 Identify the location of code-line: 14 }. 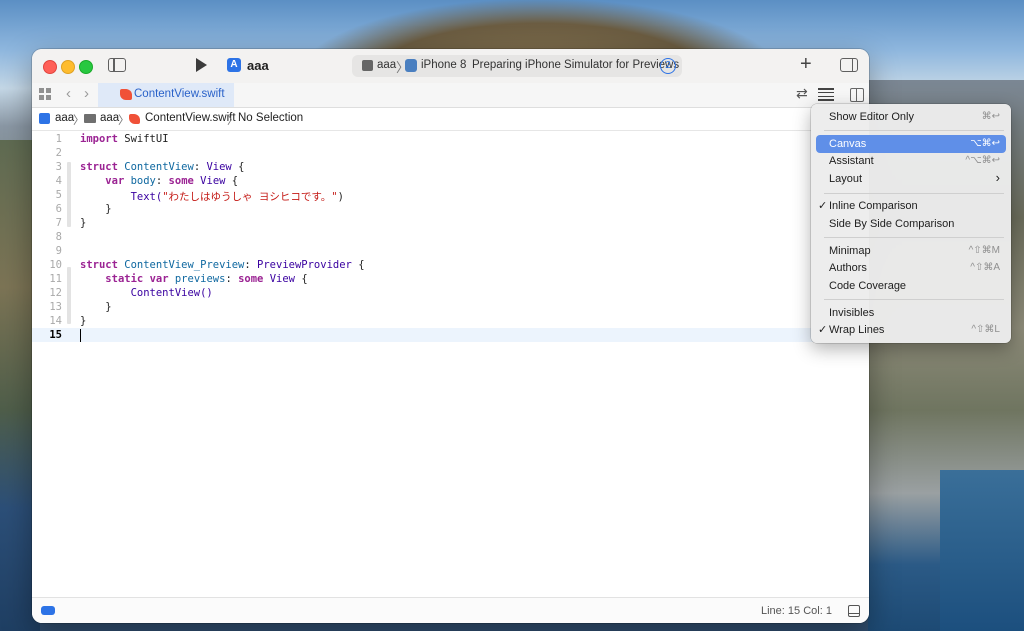
(450, 321).